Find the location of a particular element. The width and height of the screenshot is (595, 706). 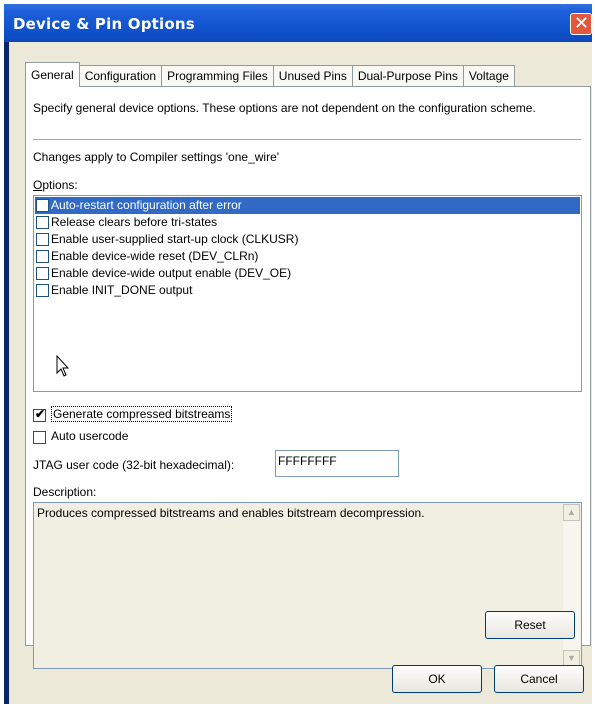

auto-usercode-label: Auto usercode is located at coordinates (90, 436).